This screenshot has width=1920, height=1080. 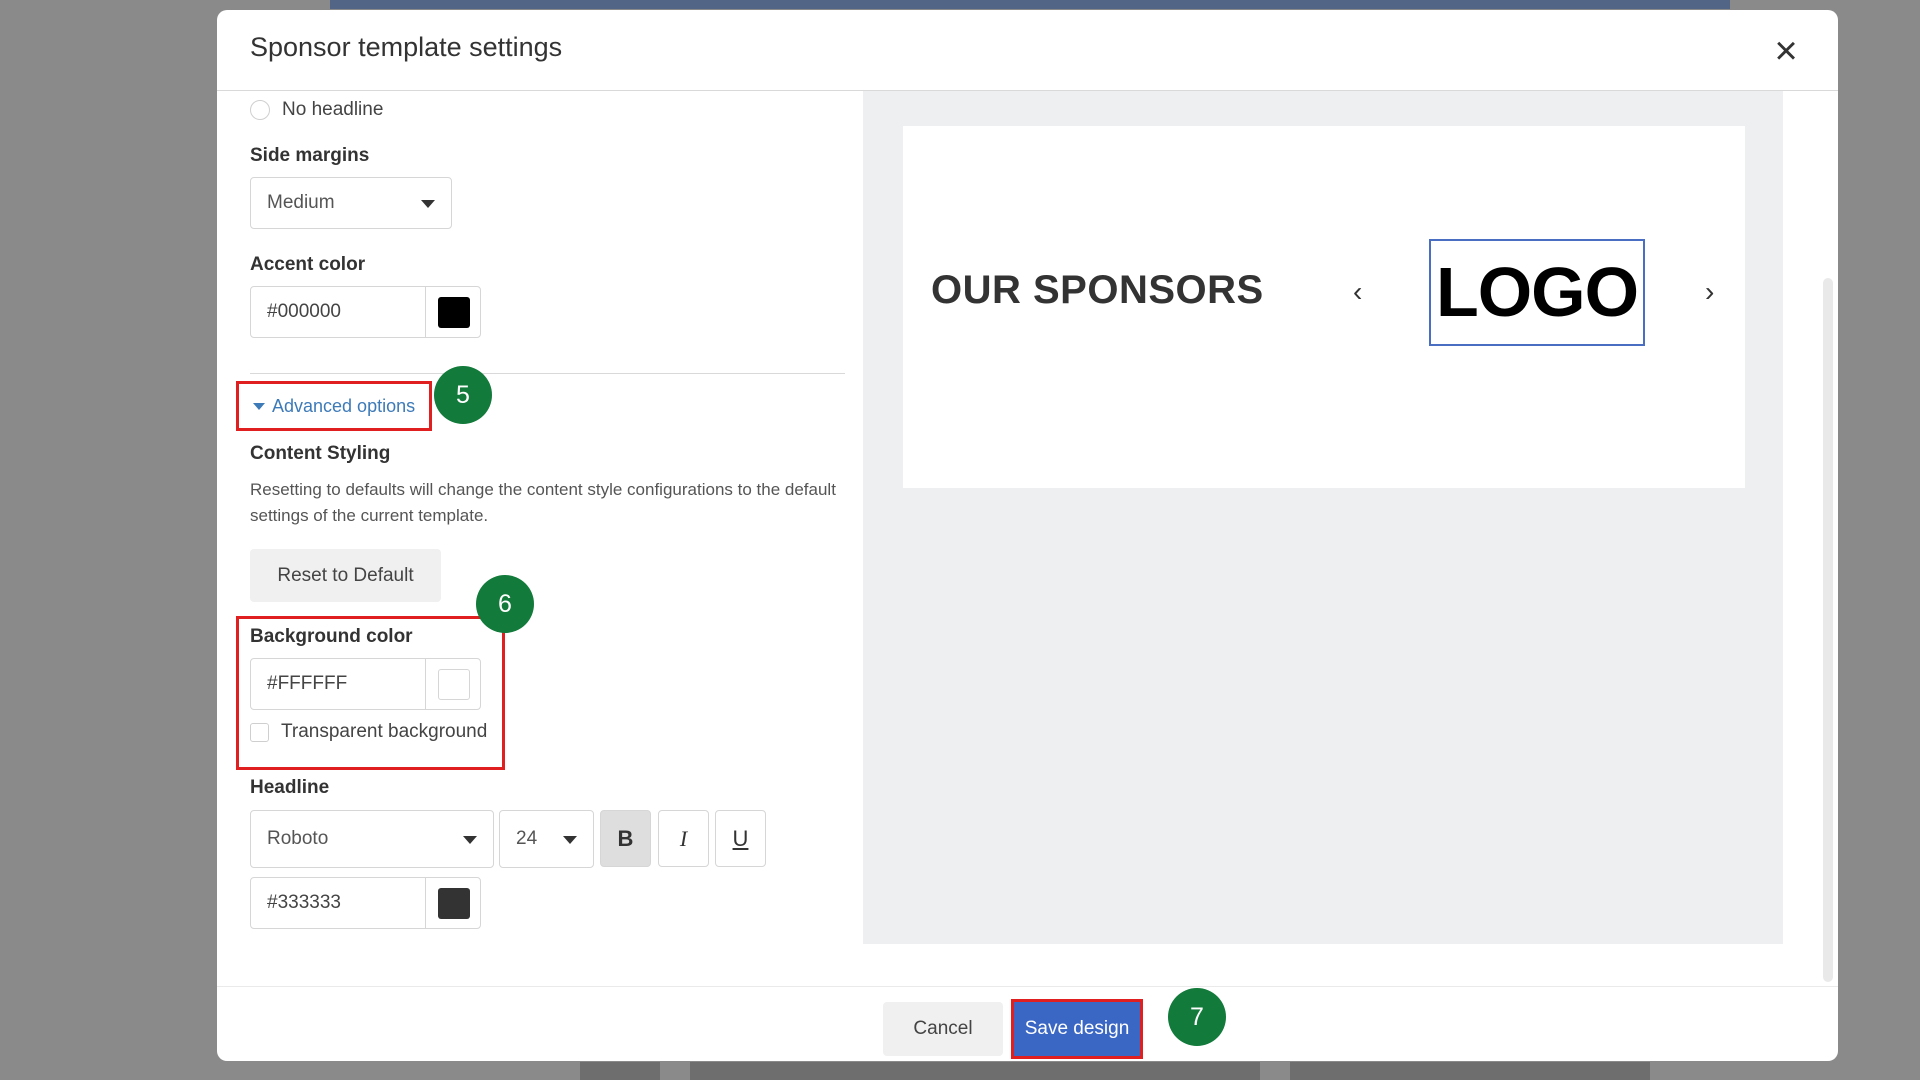 What do you see at coordinates (1709, 292) in the screenshot?
I see `chevron-right-icon: ›` at bounding box center [1709, 292].